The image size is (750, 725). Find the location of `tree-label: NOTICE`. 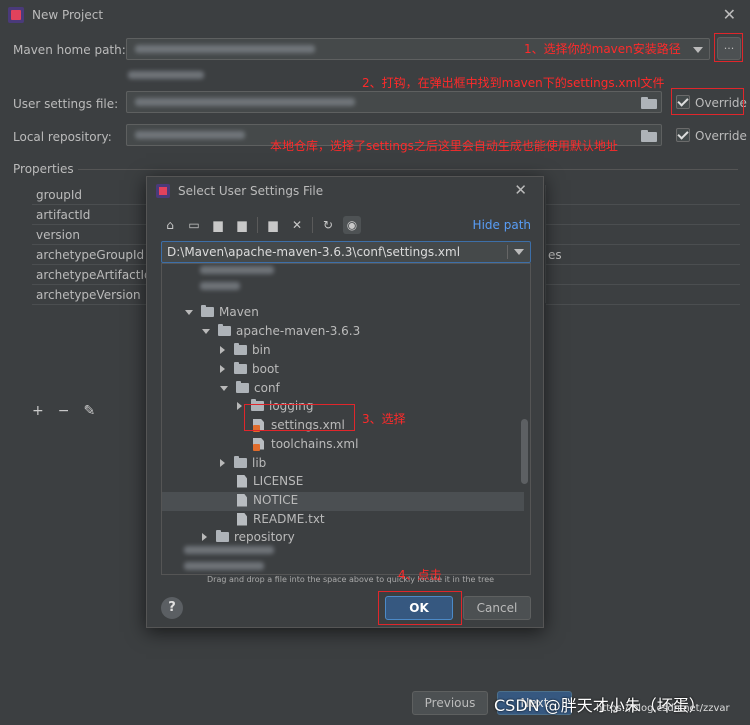

tree-label: NOTICE is located at coordinates (276, 500).